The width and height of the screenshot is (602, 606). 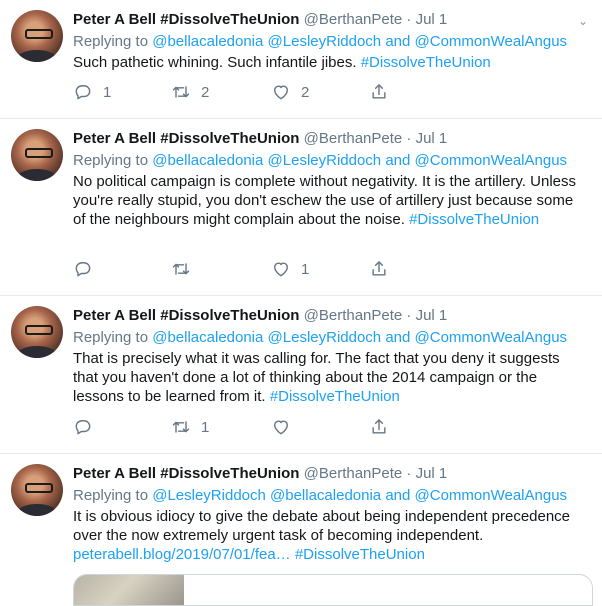 I want to click on retweet-button: 2, so click(x=190, y=92).